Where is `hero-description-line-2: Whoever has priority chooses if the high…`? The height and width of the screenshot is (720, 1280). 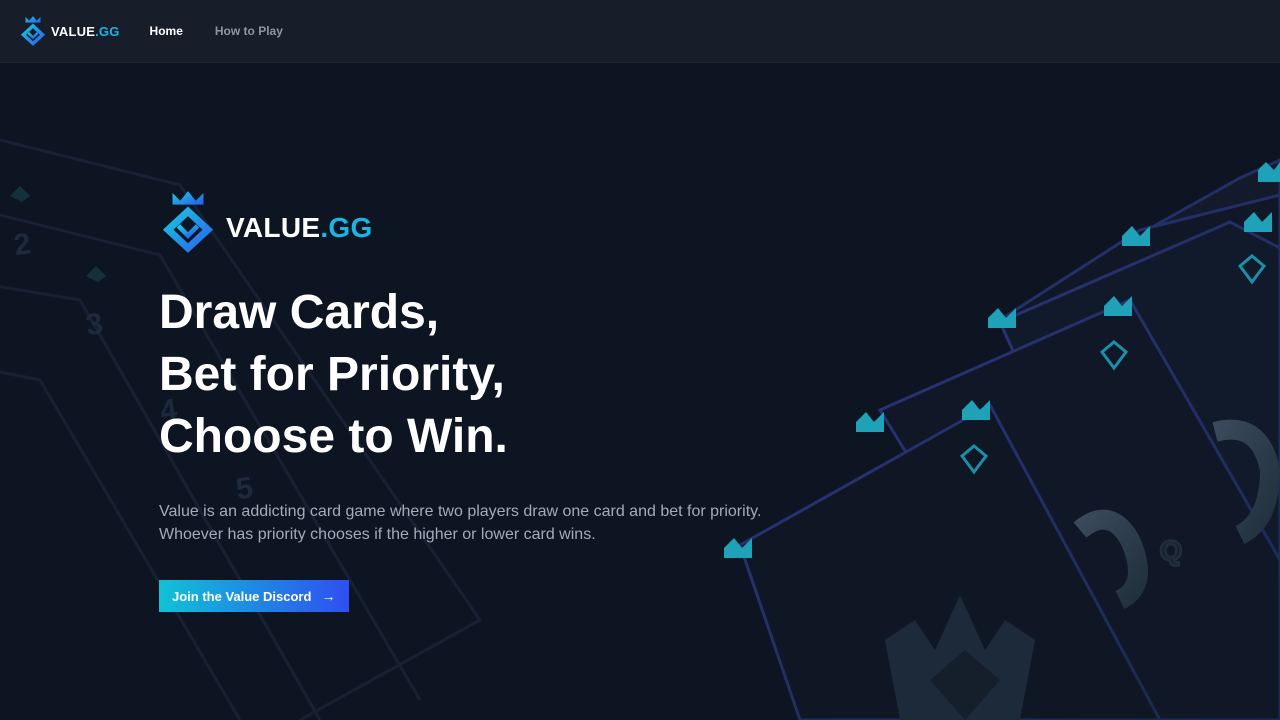
hero-description-line-2: Whoever has priority chooses if the high… is located at coordinates (377, 534).